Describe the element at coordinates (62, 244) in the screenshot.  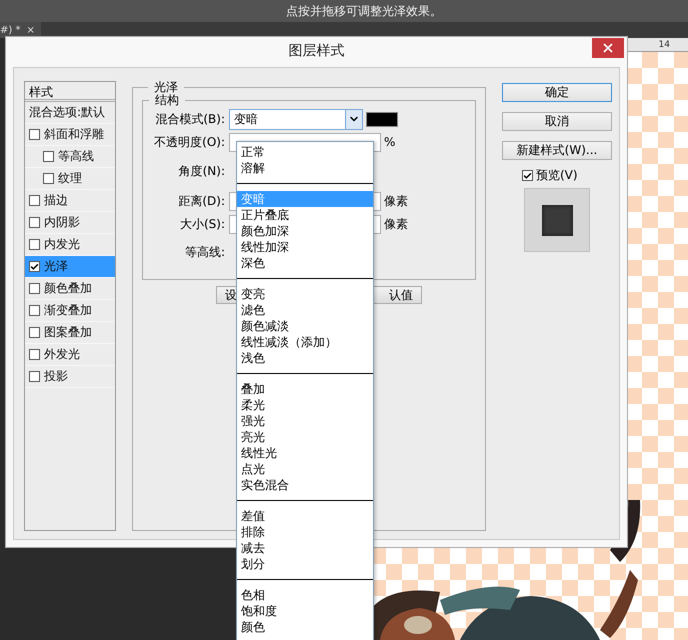
I see `style-label: 内发光` at that location.